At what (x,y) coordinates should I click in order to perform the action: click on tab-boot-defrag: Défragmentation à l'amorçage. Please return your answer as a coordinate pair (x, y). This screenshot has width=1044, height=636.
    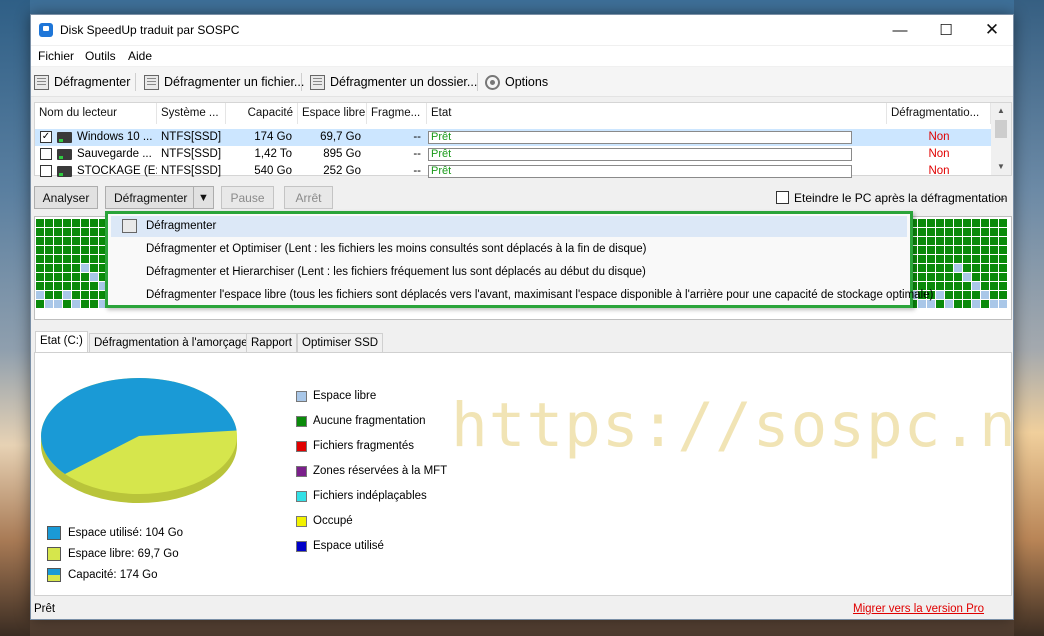
    Looking at the image, I should click on (171, 343).